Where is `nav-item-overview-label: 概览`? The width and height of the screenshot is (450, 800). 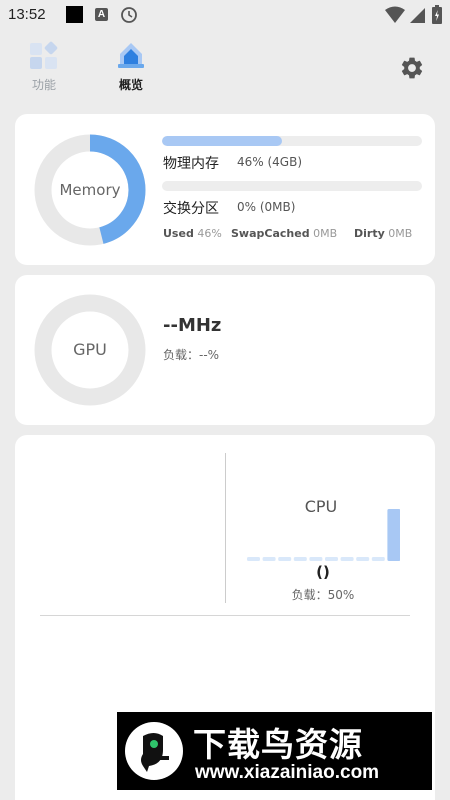
nav-item-overview-label: 概览 is located at coordinates (130, 85).